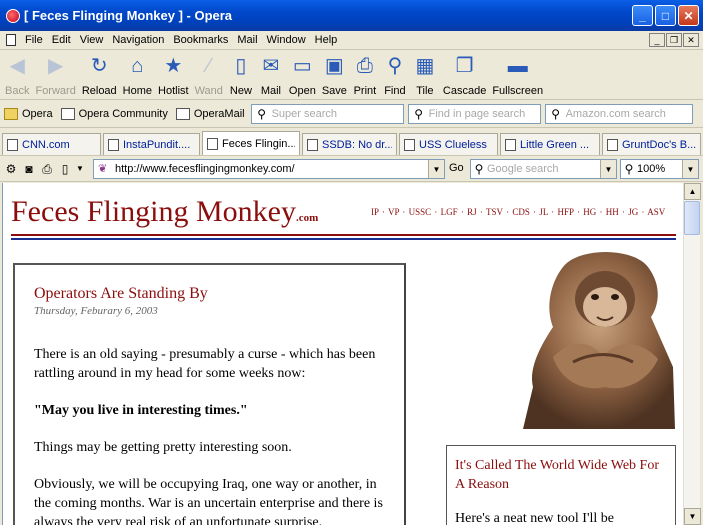 This screenshot has width=703, height=525. What do you see at coordinates (11, 40) in the screenshot?
I see `document-icon` at bounding box center [11, 40].